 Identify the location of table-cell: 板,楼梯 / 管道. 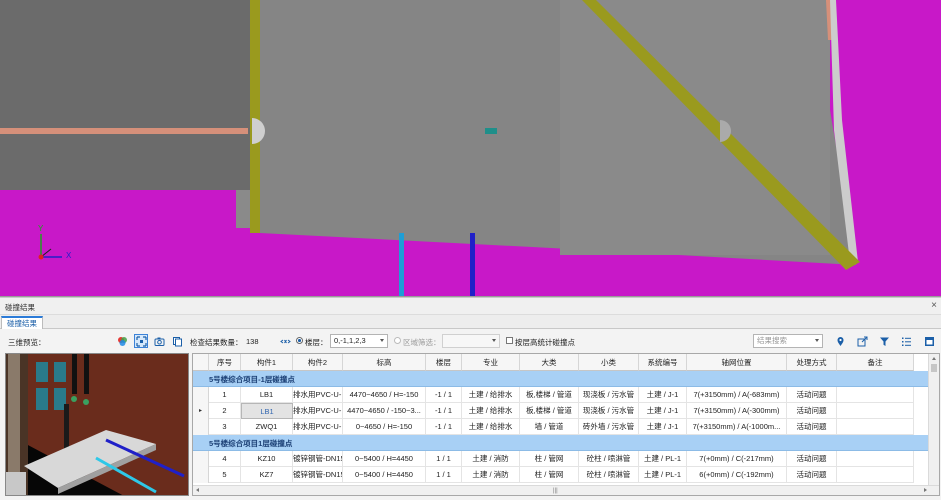
(549, 411).